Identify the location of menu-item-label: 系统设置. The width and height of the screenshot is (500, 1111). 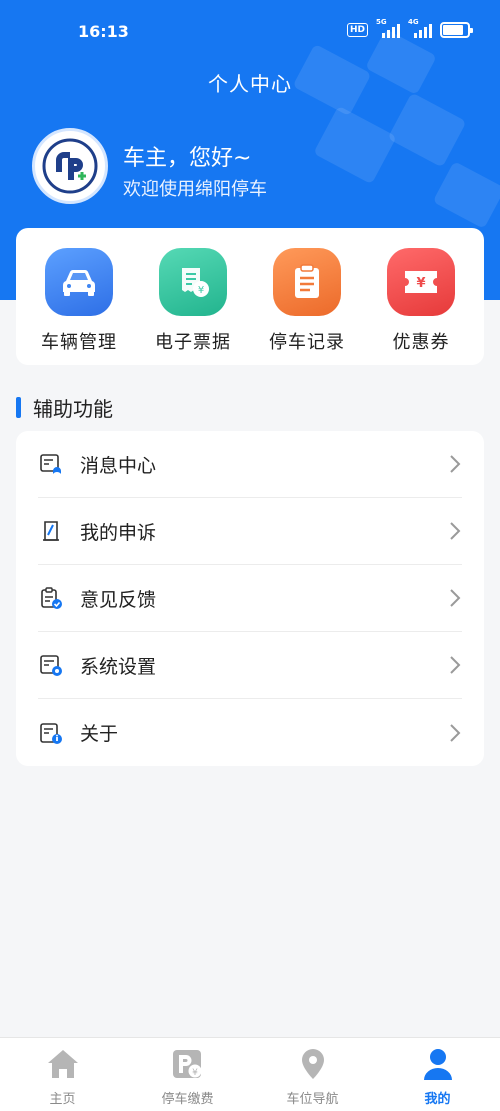
(118, 666).